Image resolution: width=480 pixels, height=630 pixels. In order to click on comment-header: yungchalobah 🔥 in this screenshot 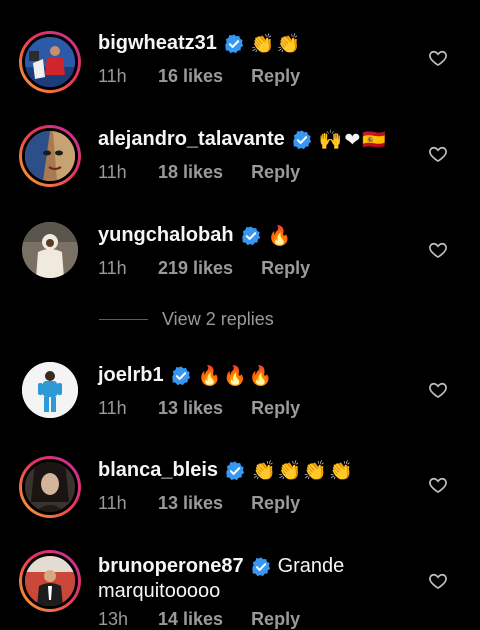, I will do `click(195, 235)`.